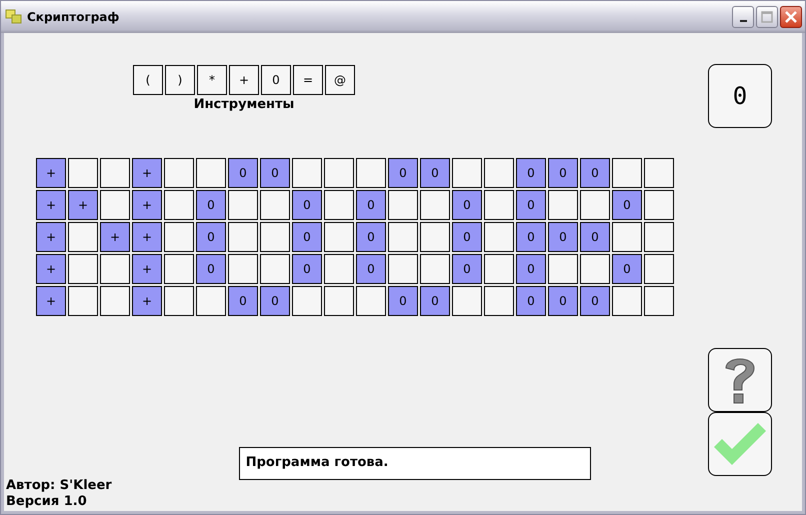  What do you see at coordinates (148, 80) in the screenshot?
I see `tool-button: (` at bounding box center [148, 80].